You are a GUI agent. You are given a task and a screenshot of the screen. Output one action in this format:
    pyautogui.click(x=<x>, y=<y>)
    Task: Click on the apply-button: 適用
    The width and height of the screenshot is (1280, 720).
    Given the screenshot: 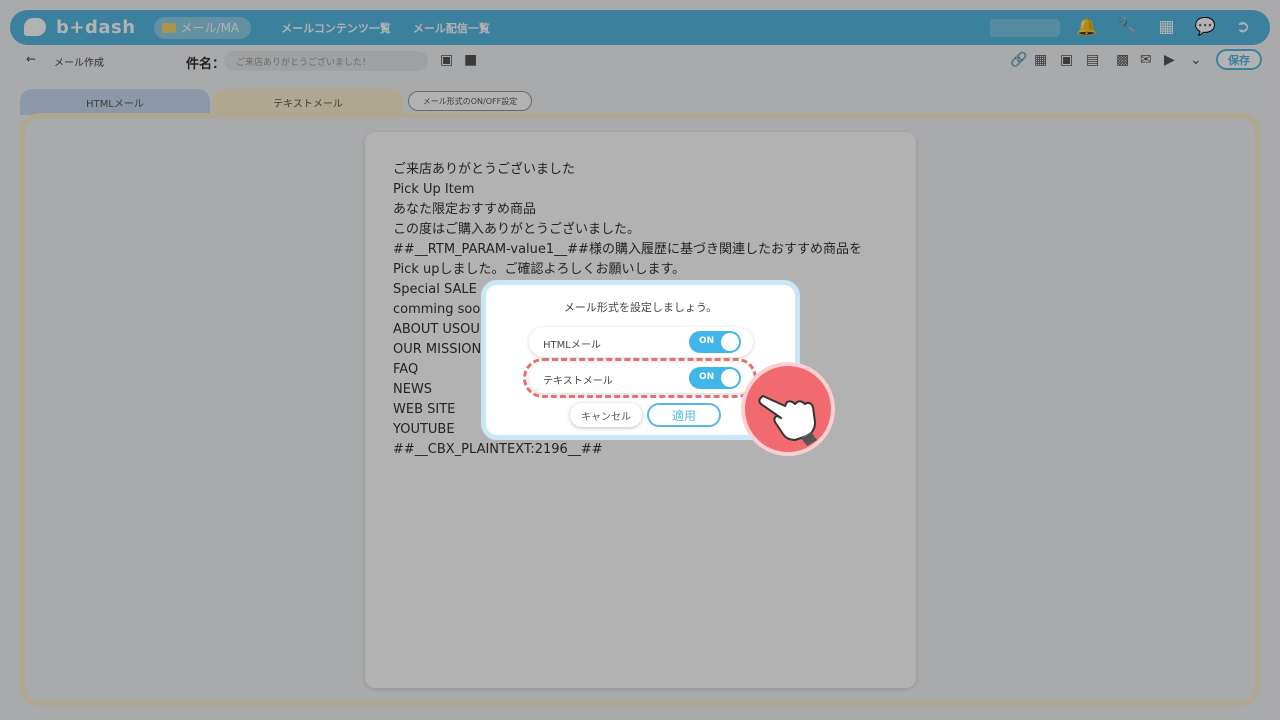 What is the action you would take?
    pyautogui.click(x=684, y=415)
    